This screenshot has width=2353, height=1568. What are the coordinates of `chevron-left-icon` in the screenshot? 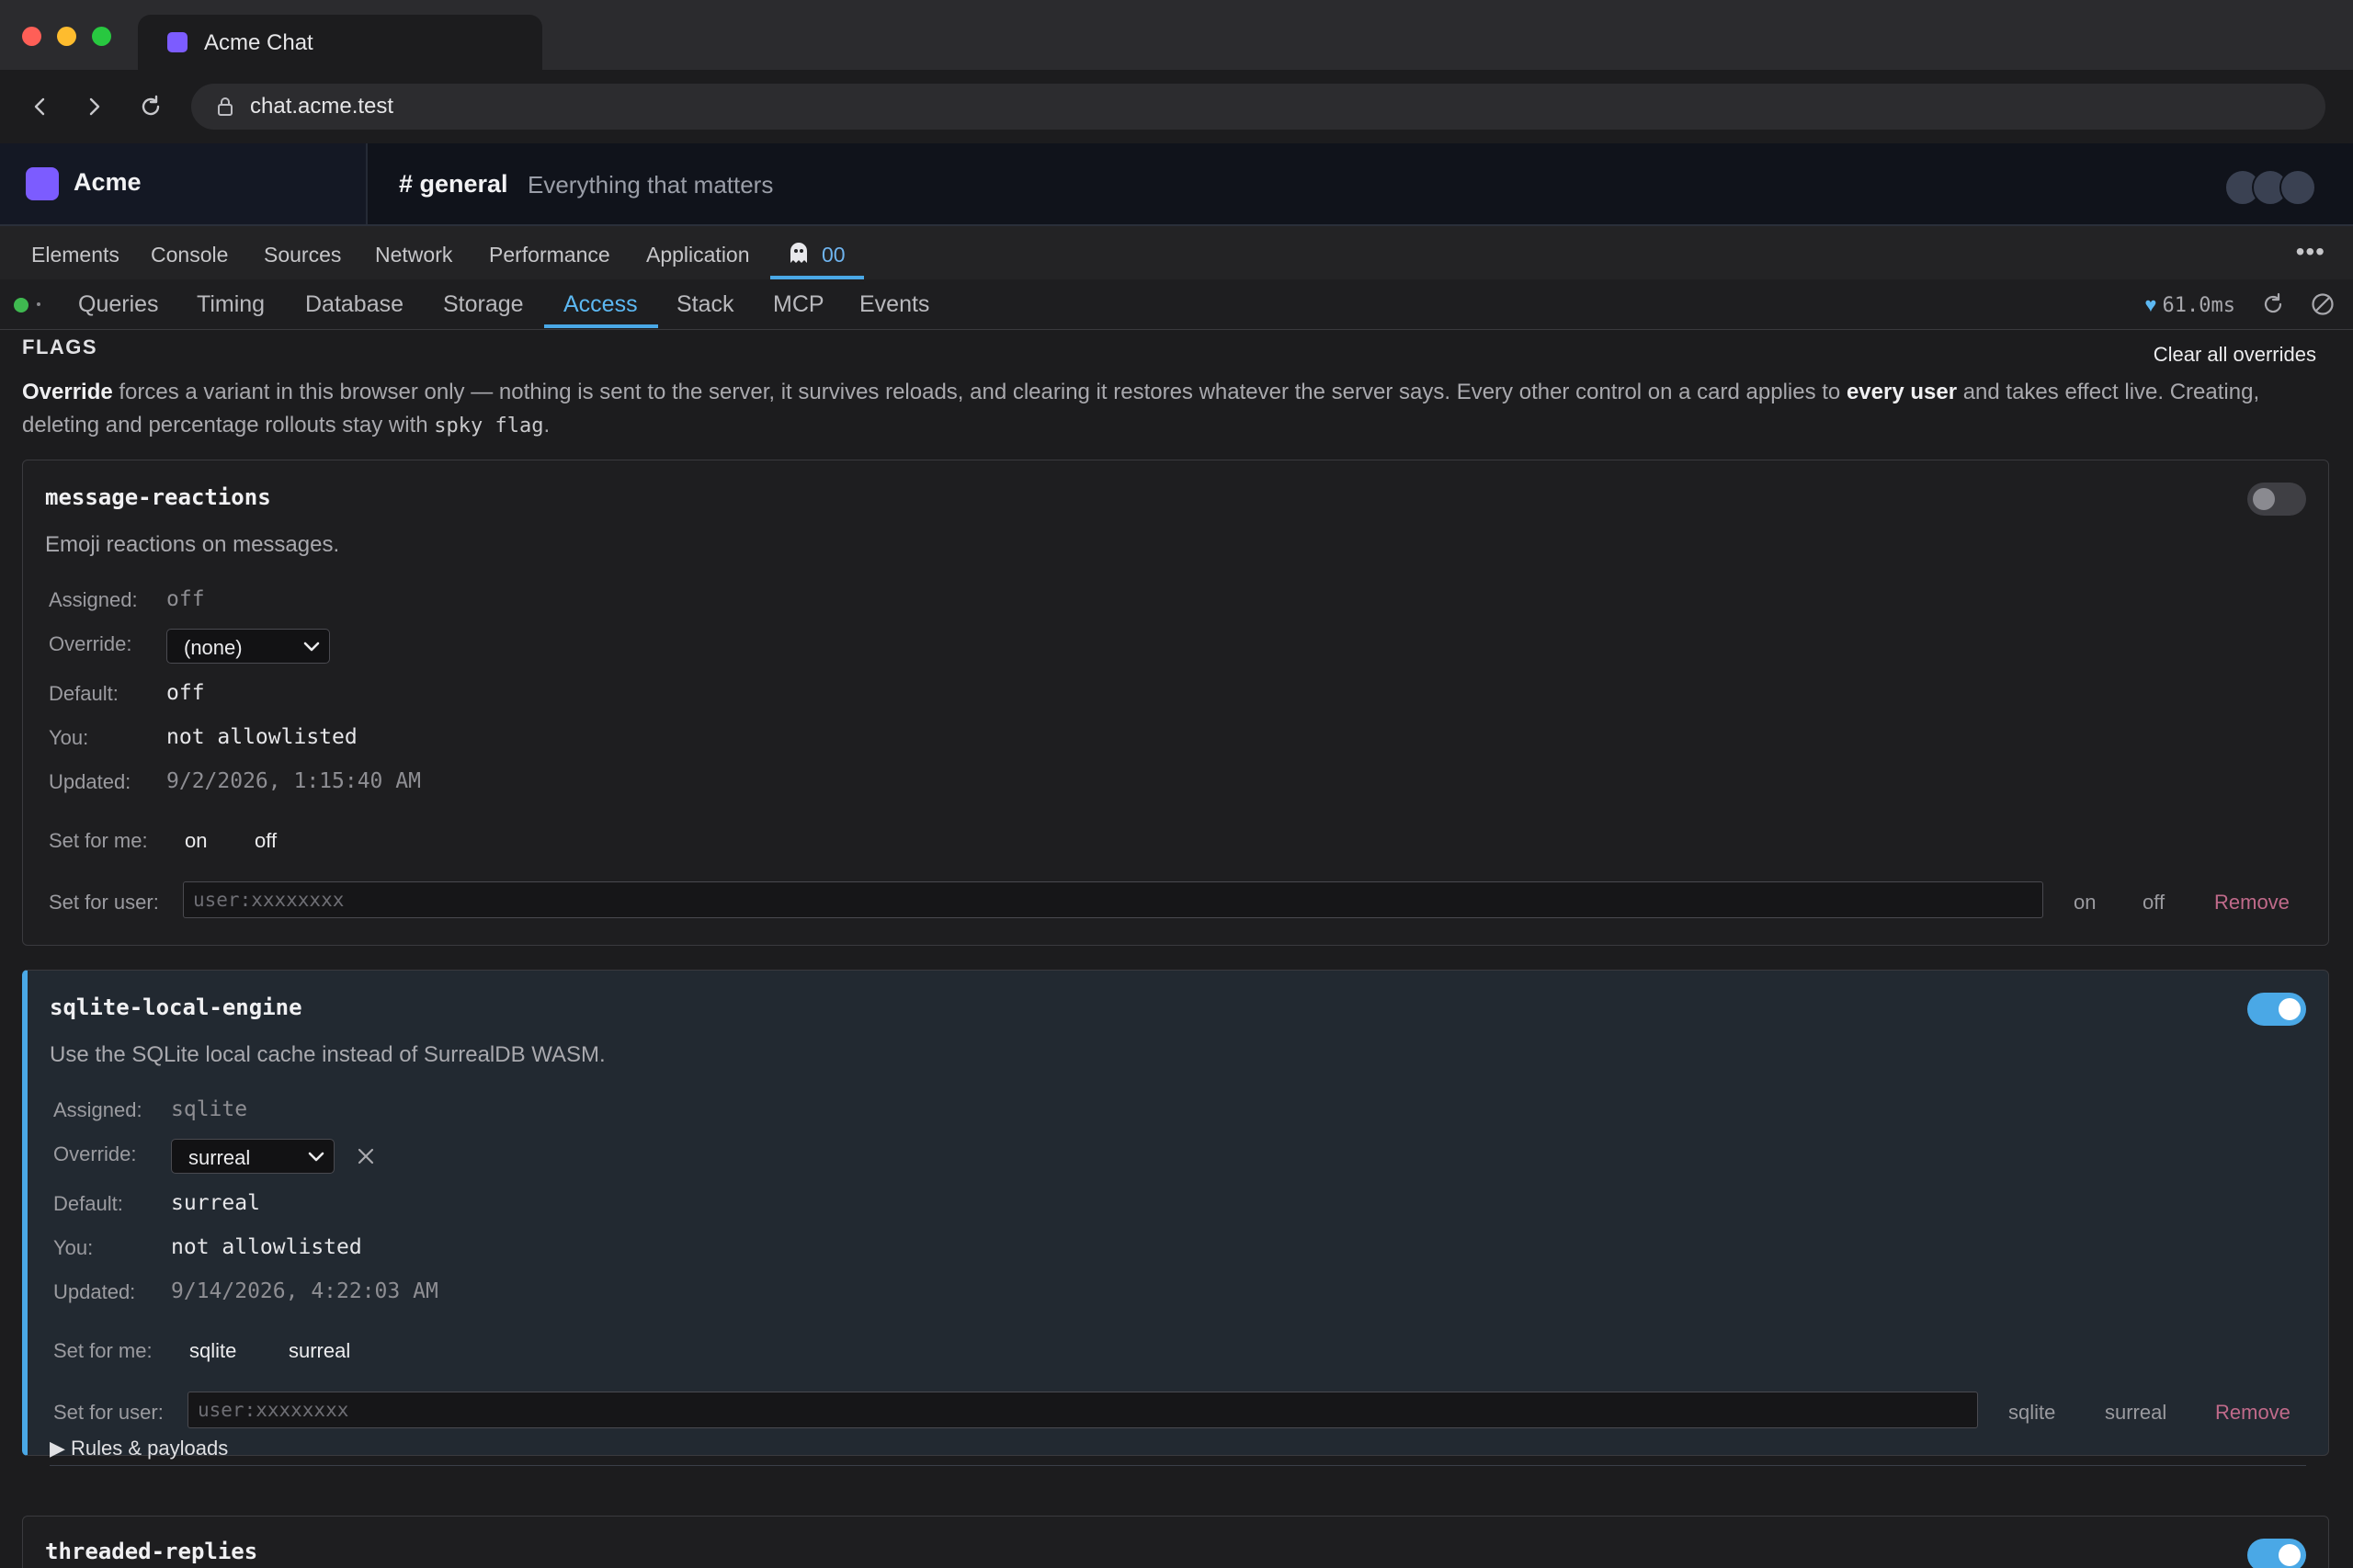 It's located at (39, 106).